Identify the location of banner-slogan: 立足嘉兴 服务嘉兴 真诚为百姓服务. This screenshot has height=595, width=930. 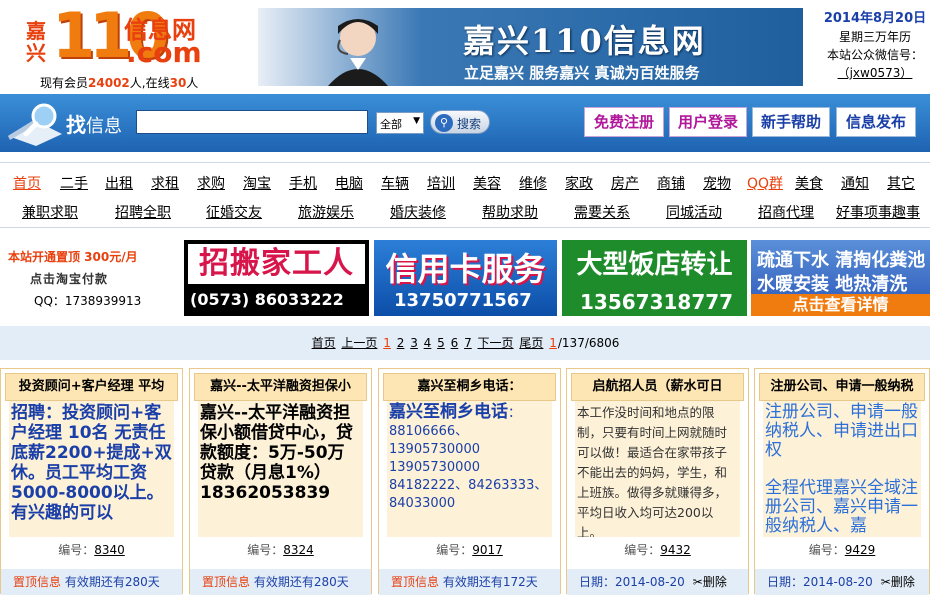
(582, 73).